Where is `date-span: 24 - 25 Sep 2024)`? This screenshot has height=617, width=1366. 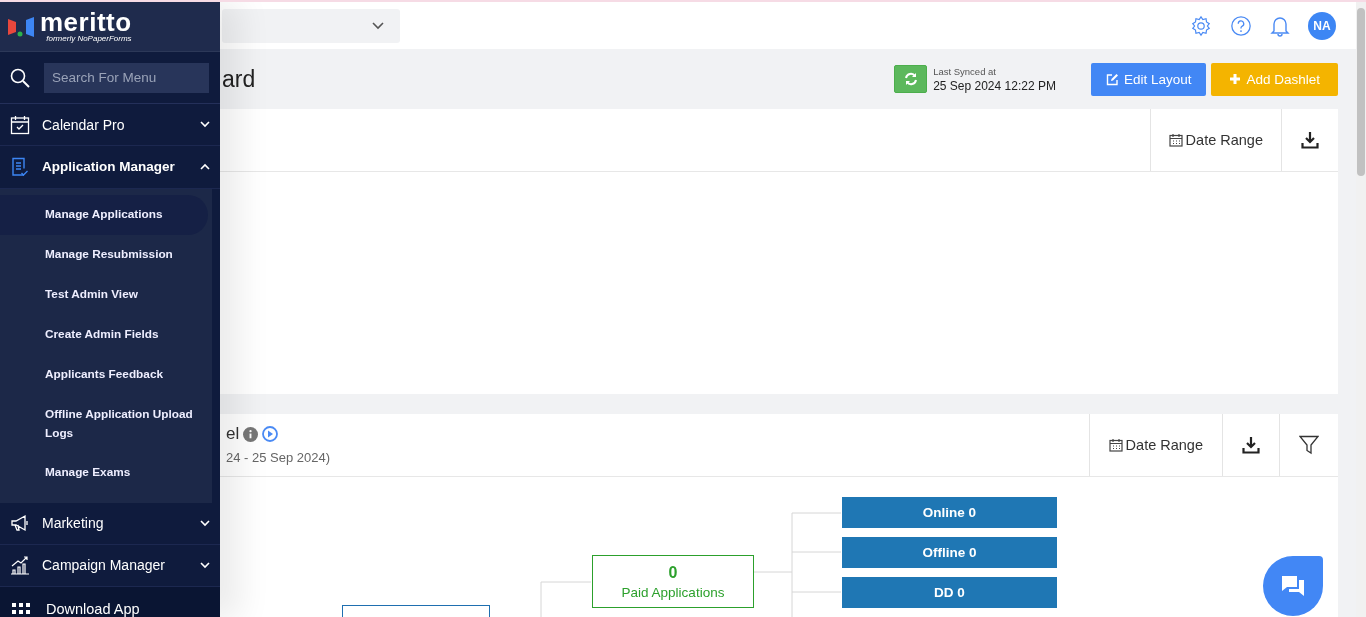 date-span: 24 - 25 Sep 2024) is located at coordinates (279, 457).